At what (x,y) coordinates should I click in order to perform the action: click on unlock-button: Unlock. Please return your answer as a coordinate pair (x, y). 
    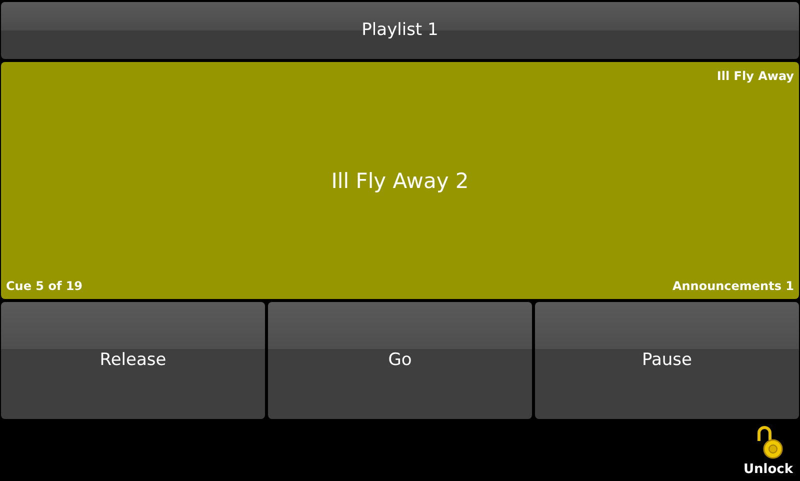
    Looking at the image, I should click on (768, 452).